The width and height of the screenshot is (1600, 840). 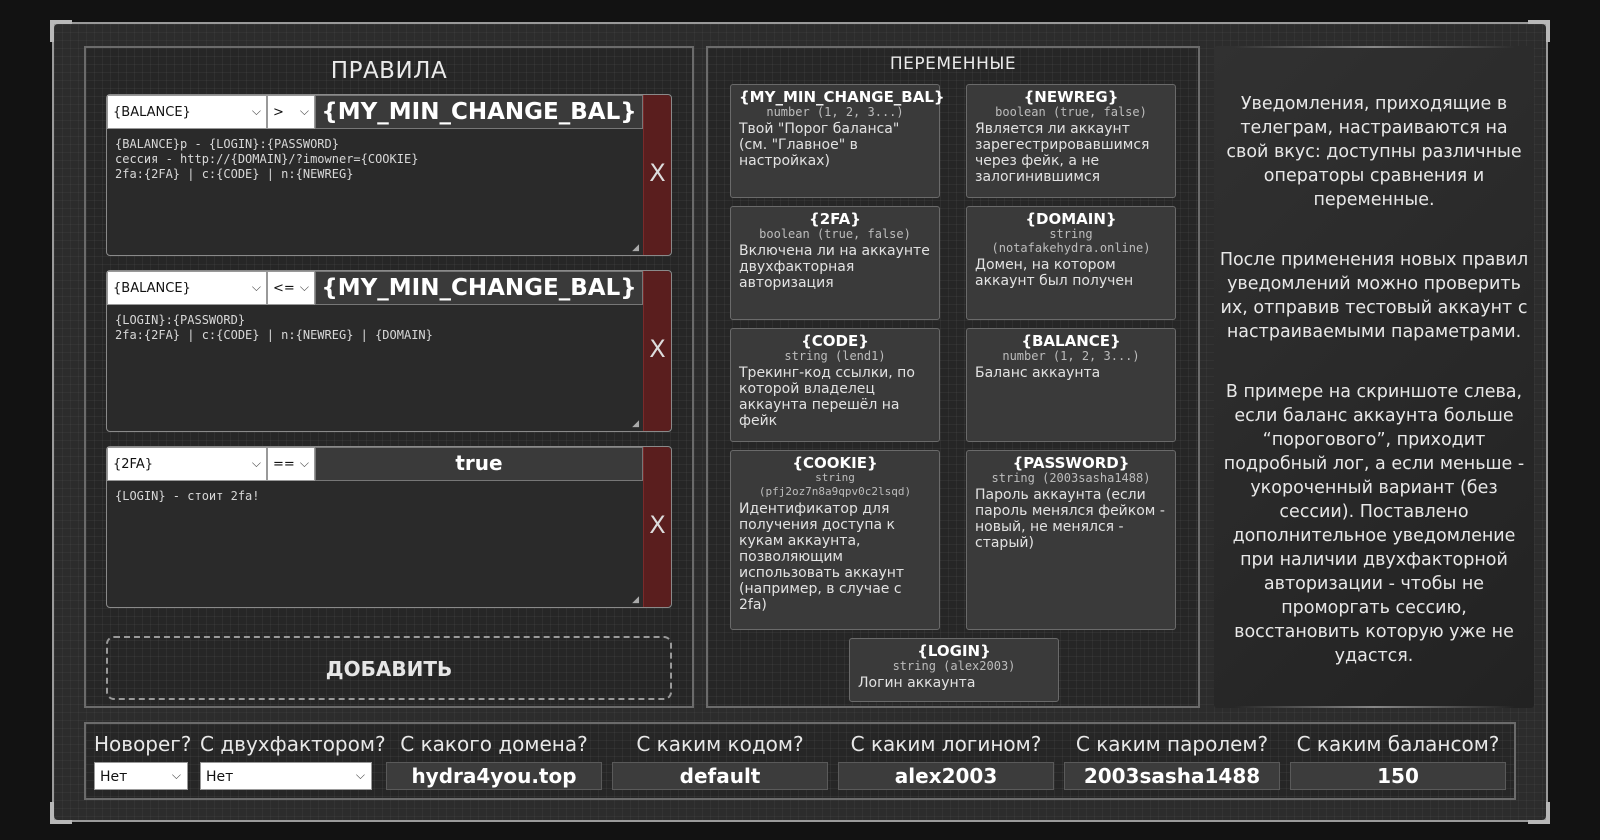 I want to click on variable-name: {CODE}, so click(x=835, y=341).